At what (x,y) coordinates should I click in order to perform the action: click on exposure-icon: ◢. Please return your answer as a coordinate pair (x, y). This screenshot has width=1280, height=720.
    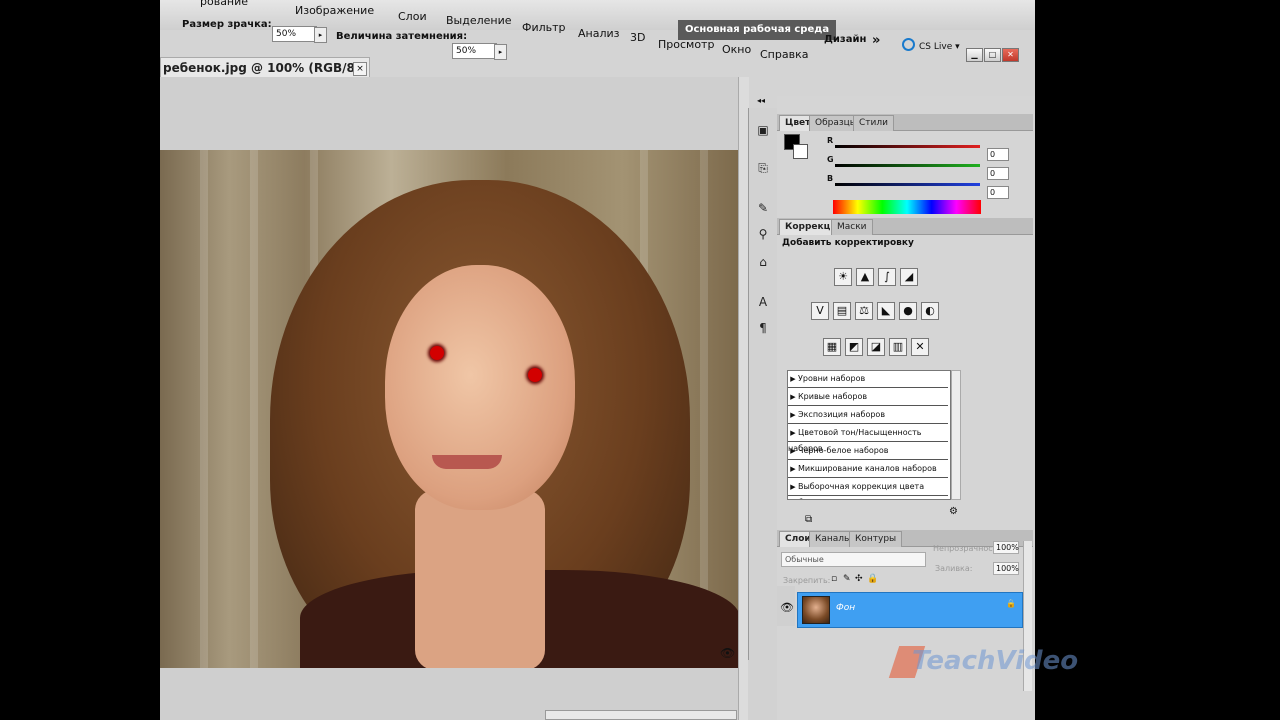
    Looking at the image, I should click on (909, 277).